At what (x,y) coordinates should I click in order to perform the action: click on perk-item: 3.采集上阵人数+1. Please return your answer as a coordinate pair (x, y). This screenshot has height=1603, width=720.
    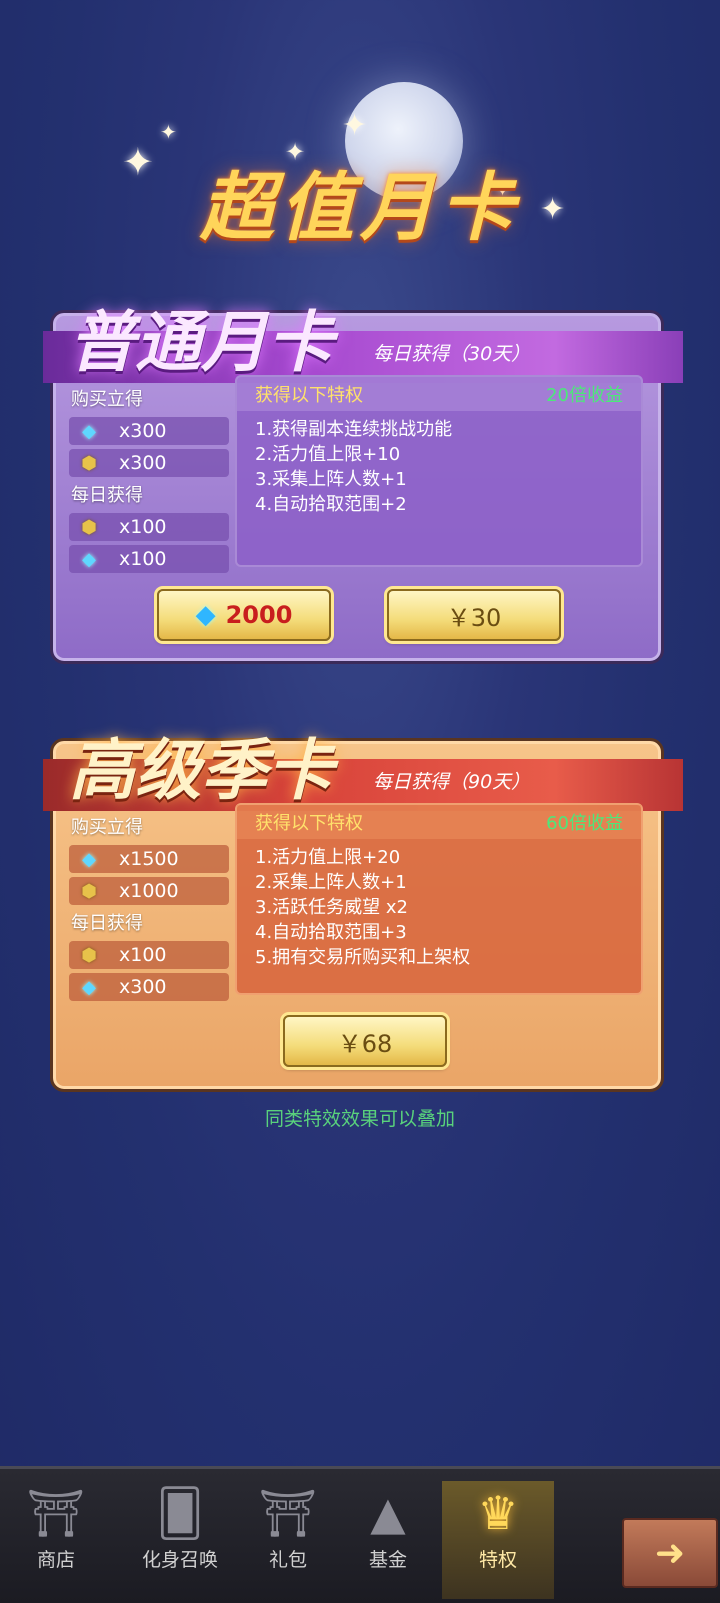
    Looking at the image, I should click on (331, 479).